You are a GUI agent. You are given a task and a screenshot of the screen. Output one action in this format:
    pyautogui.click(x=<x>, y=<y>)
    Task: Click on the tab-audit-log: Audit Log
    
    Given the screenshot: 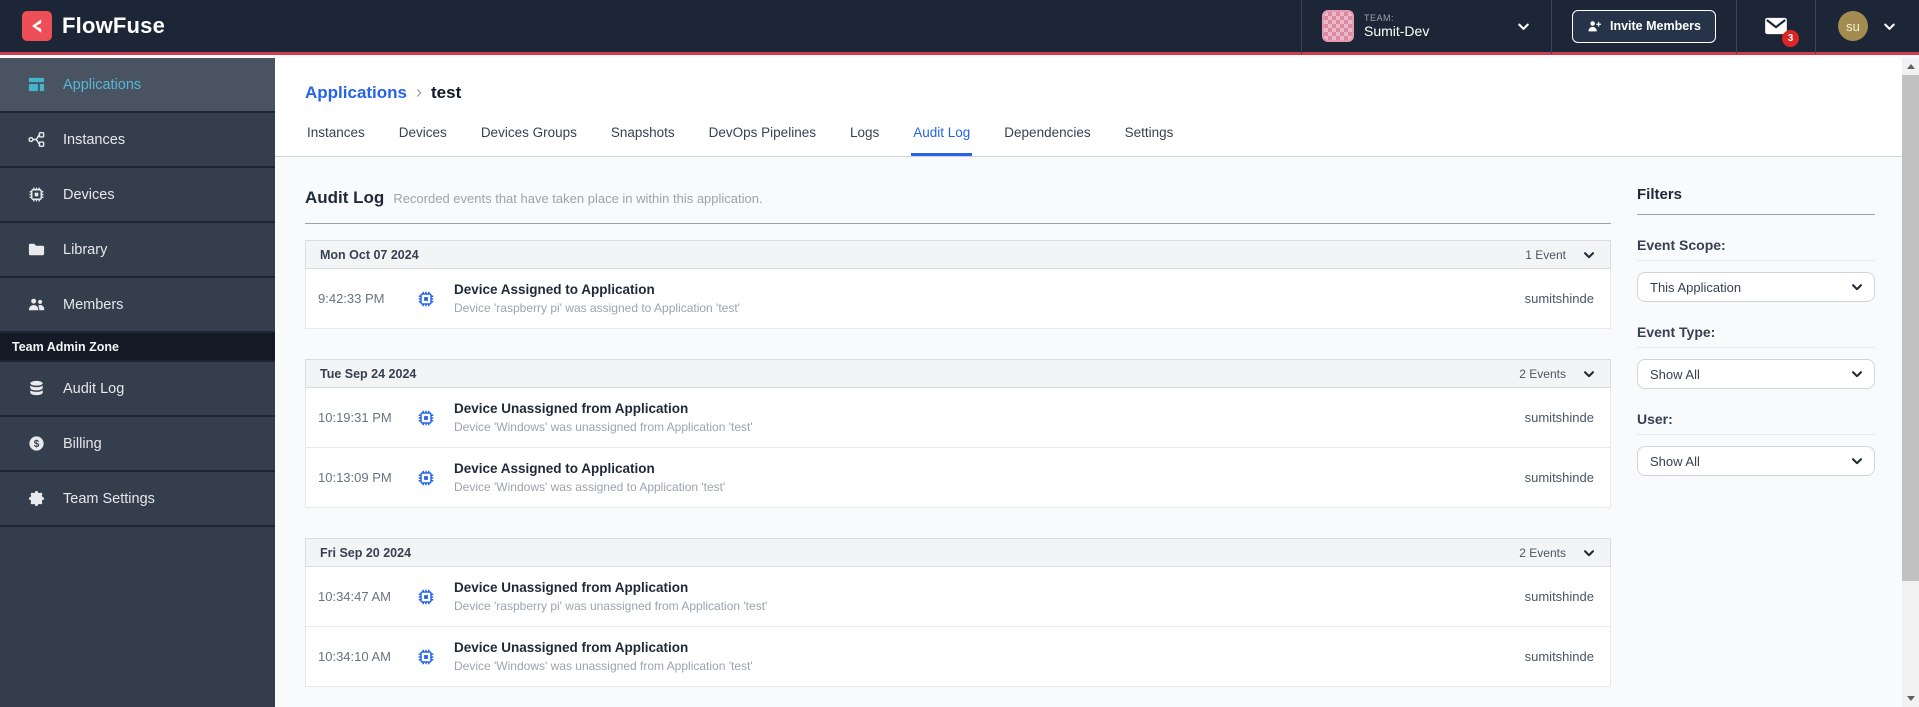 What is the action you would take?
    pyautogui.click(x=942, y=140)
    